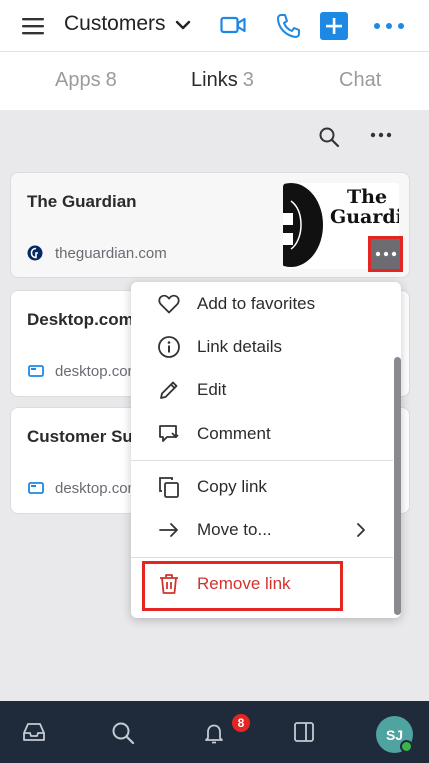 The height and width of the screenshot is (763, 429). What do you see at coordinates (212, 389) in the screenshot?
I see `menu-item-label: Edit` at bounding box center [212, 389].